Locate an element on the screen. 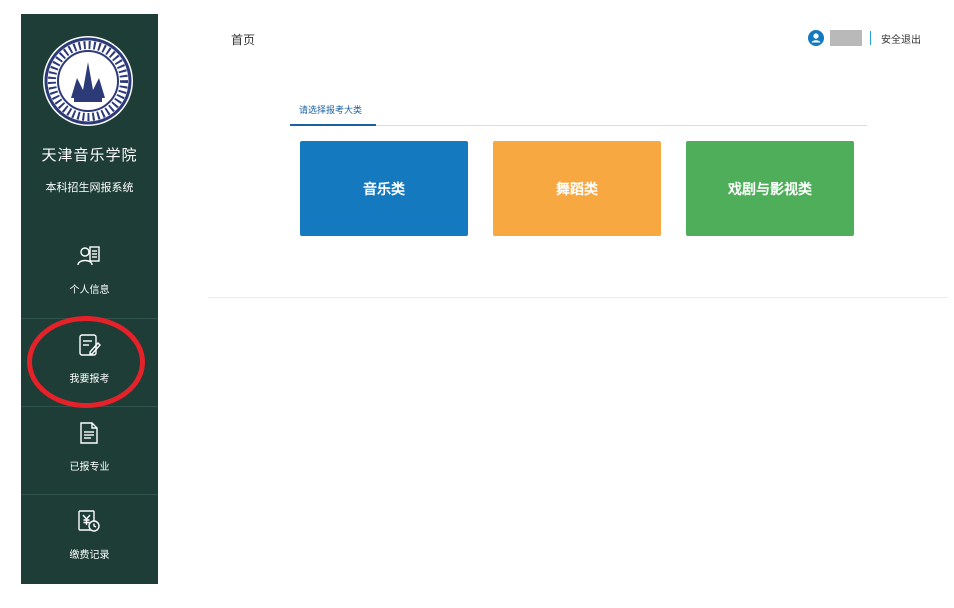 The height and width of the screenshot is (608, 954). sidebar: 天津音乐学院 本科招生网报系统 个人信息 我要报考 已报专业 缴费记录 is located at coordinates (89, 299).